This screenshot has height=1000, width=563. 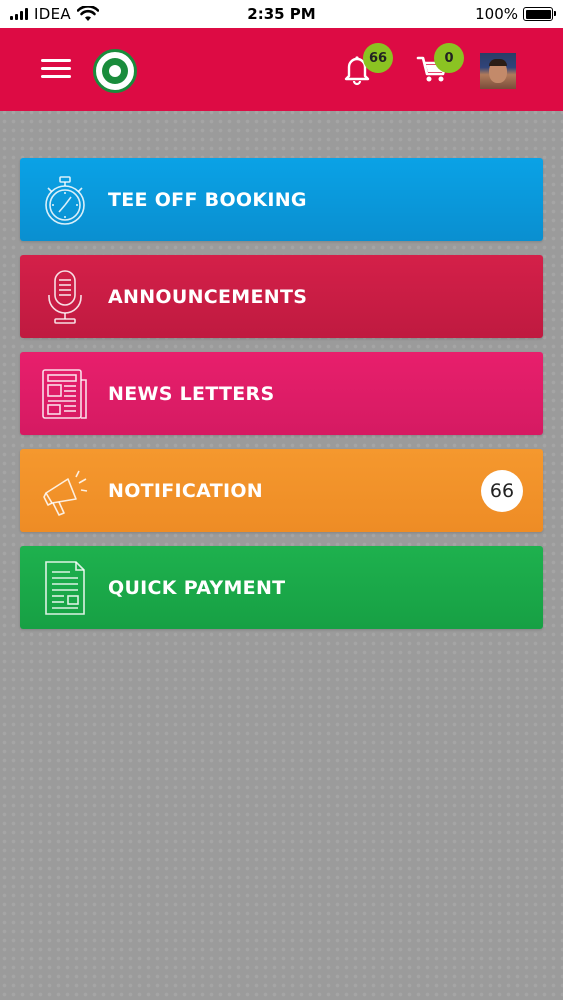 I want to click on cart-button: 0, so click(x=440, y=64).